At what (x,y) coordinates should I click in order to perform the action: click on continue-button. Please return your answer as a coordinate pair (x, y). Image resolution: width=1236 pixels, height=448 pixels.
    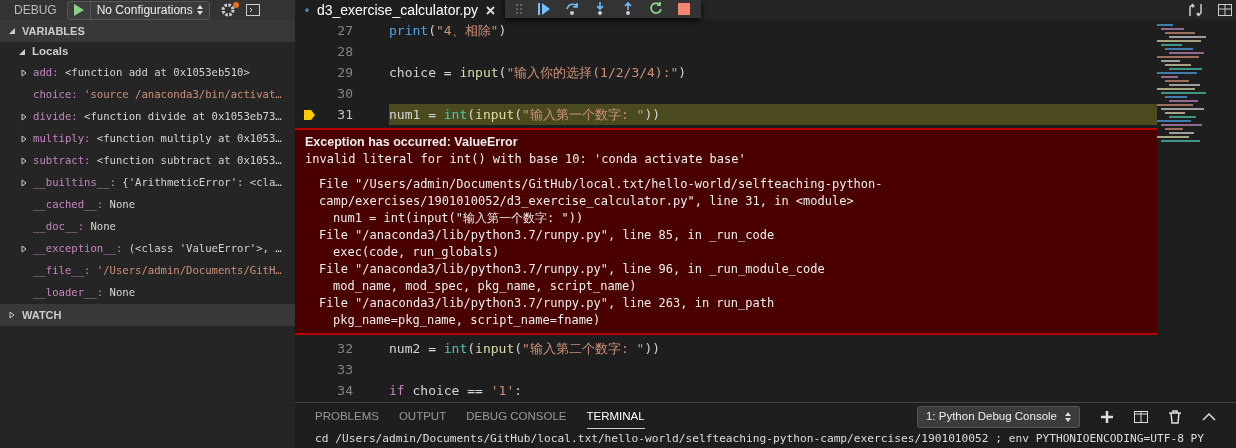
    Looking at the image, I should click on (544, 9).